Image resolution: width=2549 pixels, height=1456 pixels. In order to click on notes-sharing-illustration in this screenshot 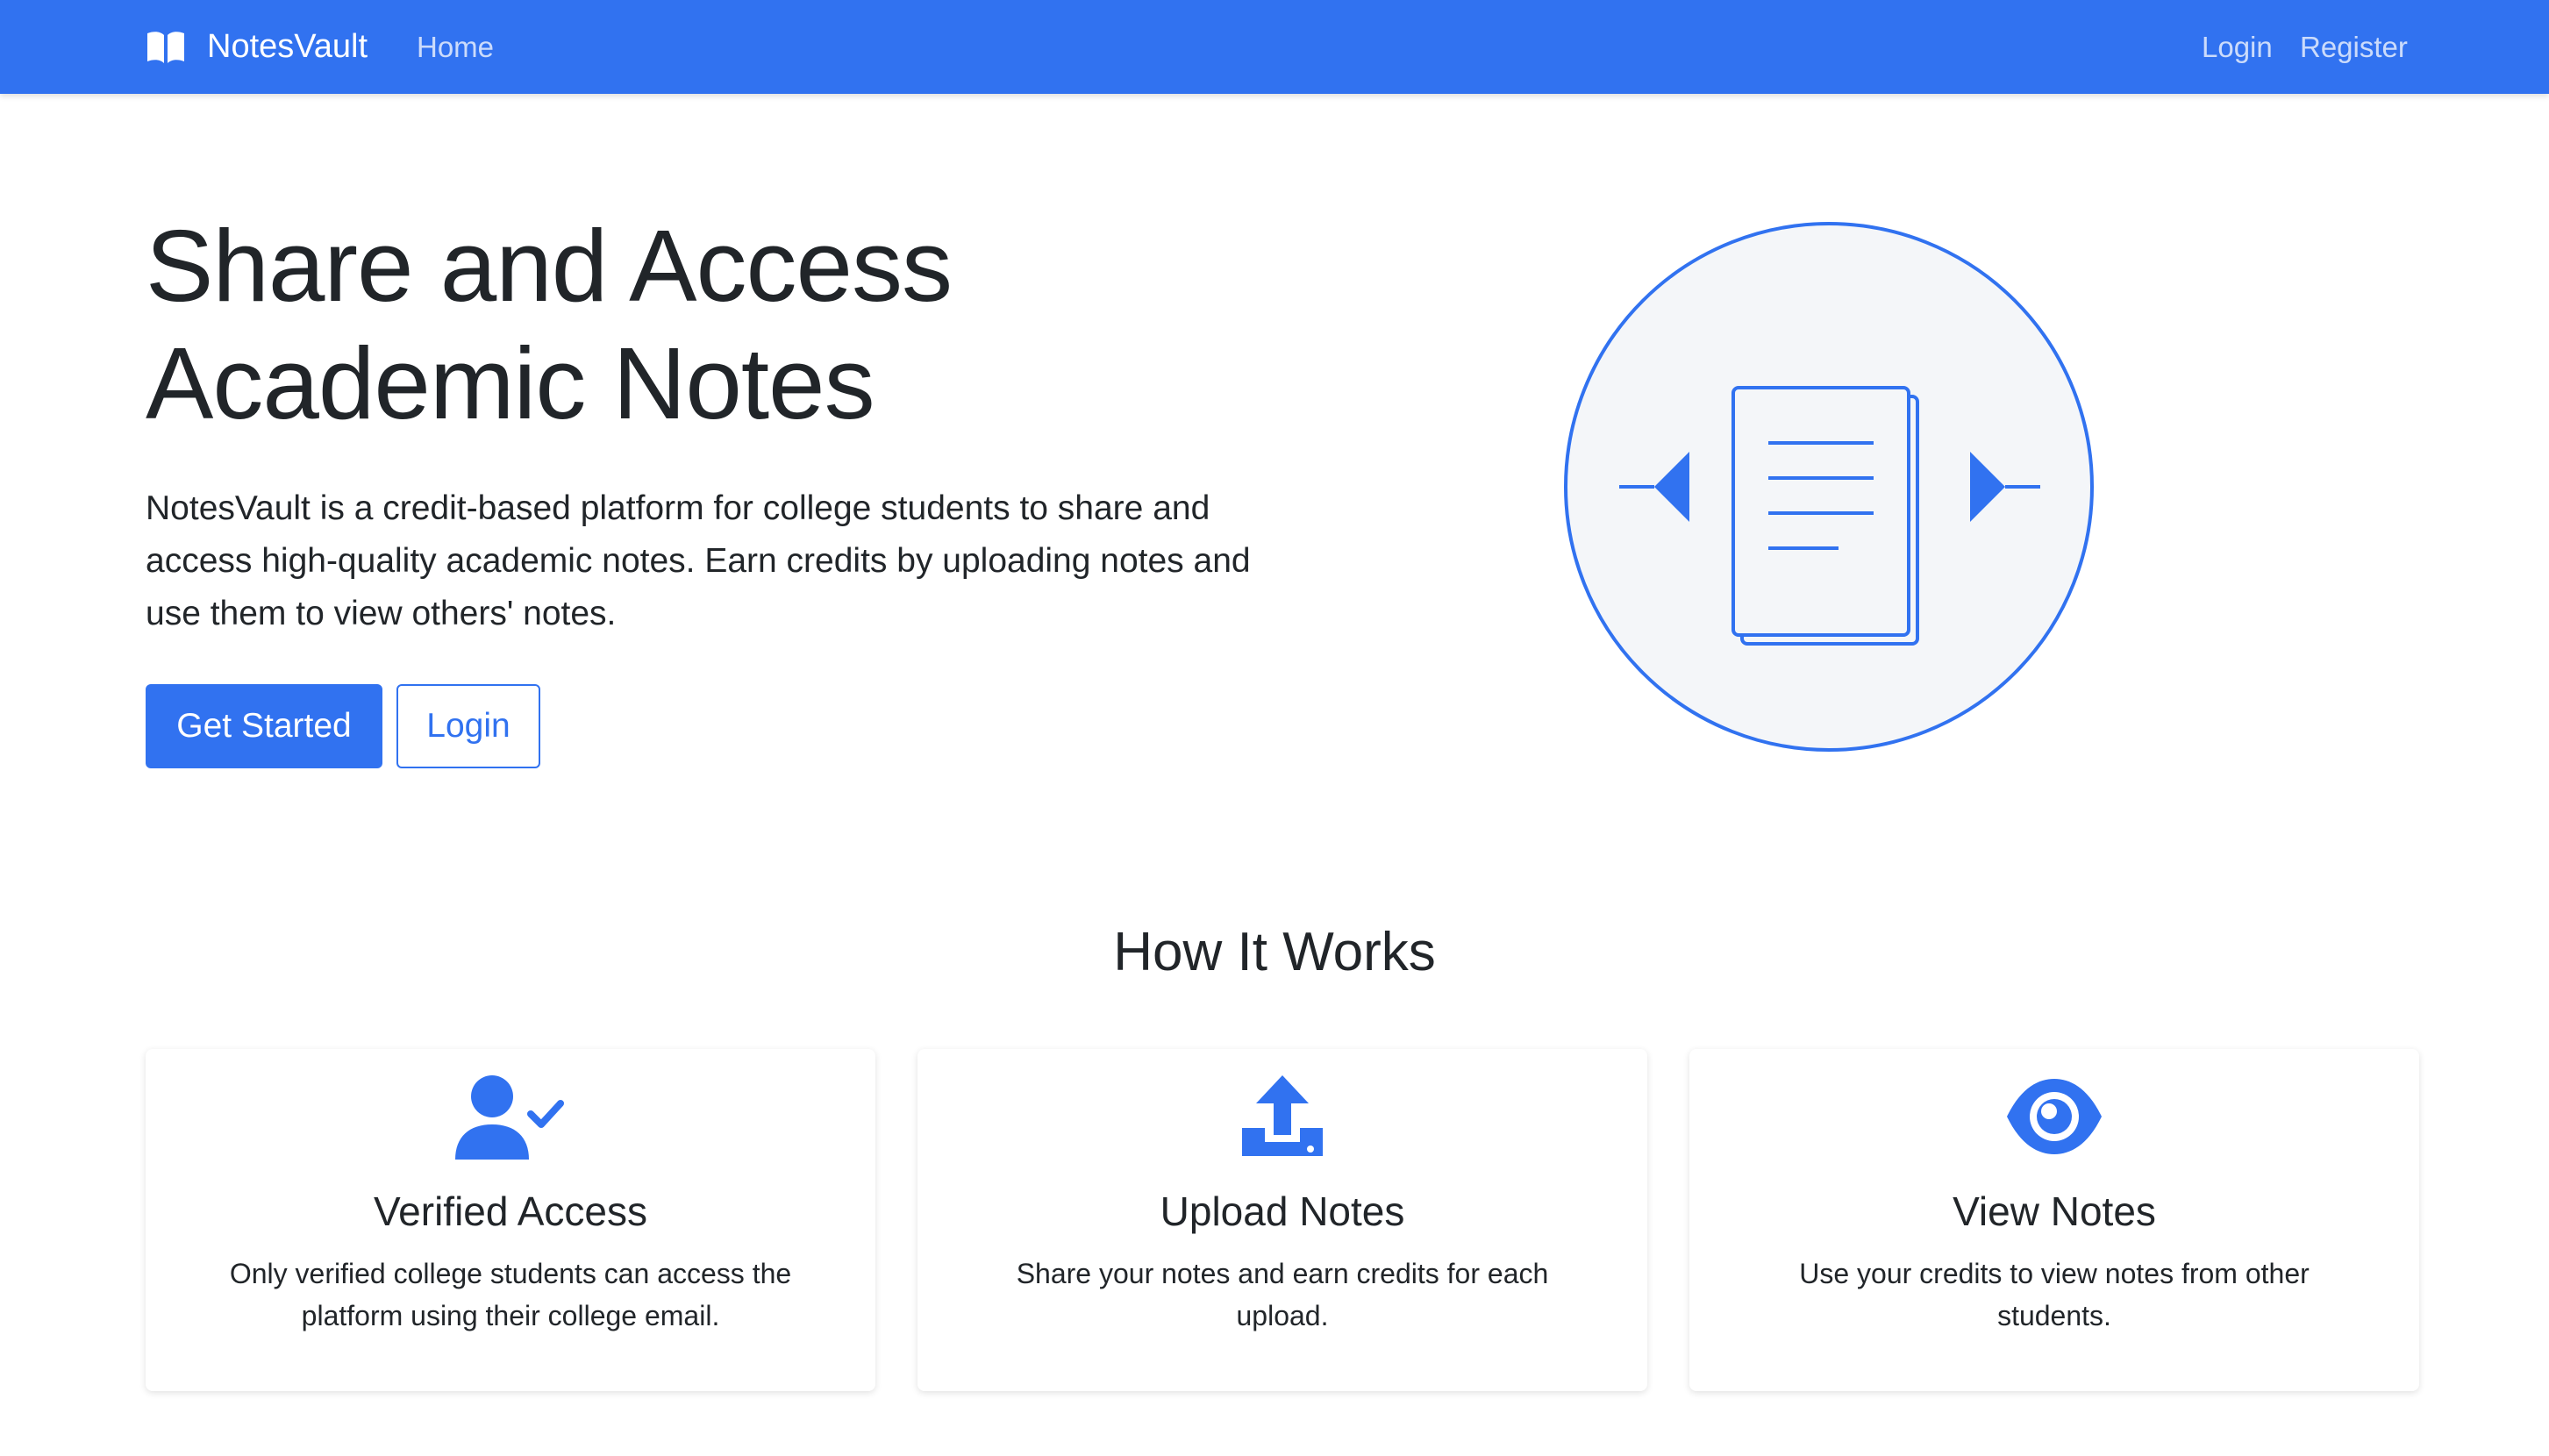, I will do `click(1829, 487)`.